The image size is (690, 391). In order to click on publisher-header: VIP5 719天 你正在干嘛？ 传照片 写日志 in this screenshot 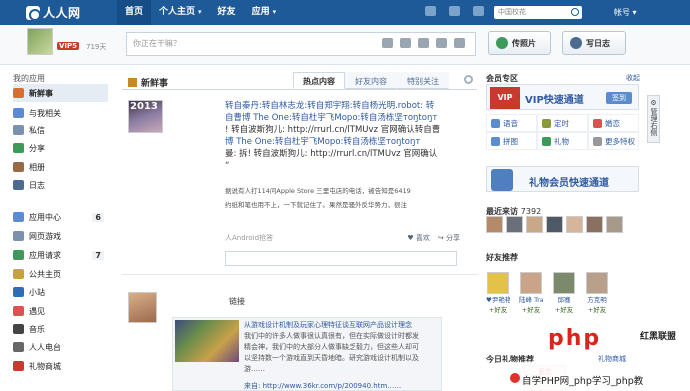, I will do `click(345, 45)`.